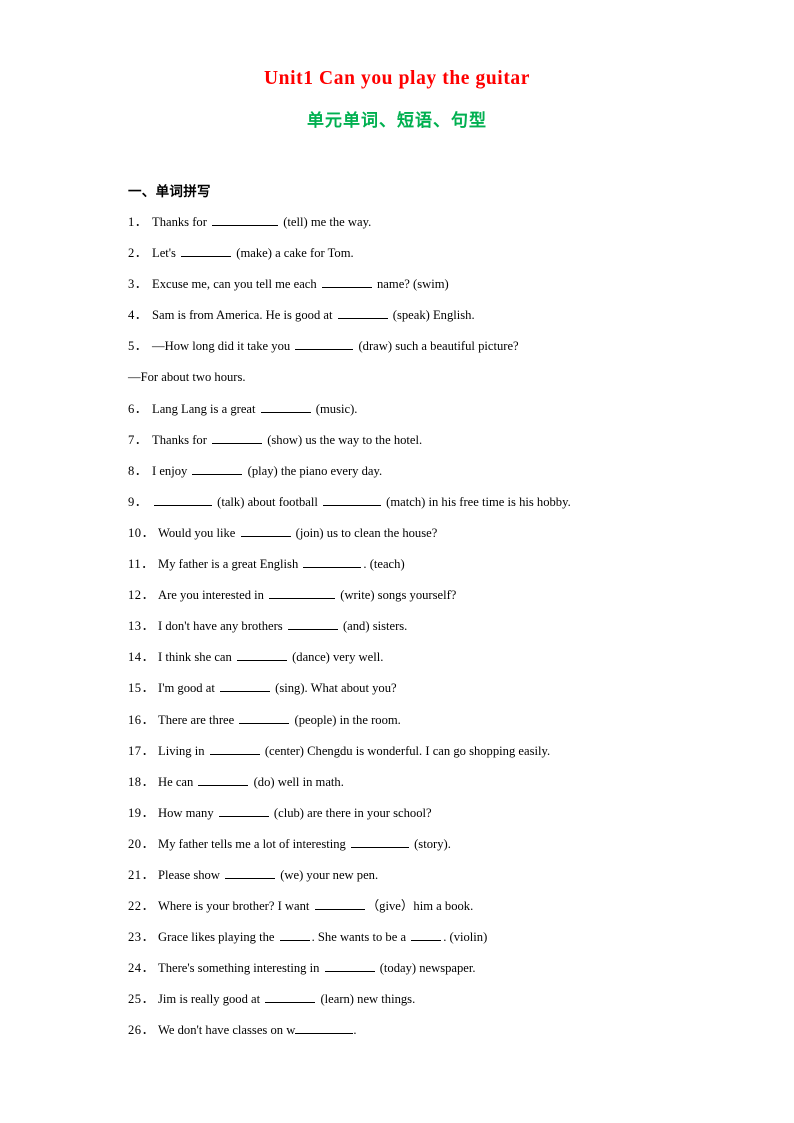 Image resolution: width=794 pixels, height=1123 pixels. I want to click on document-title: Unit1 Can you play the guitar, so click(397, 78).